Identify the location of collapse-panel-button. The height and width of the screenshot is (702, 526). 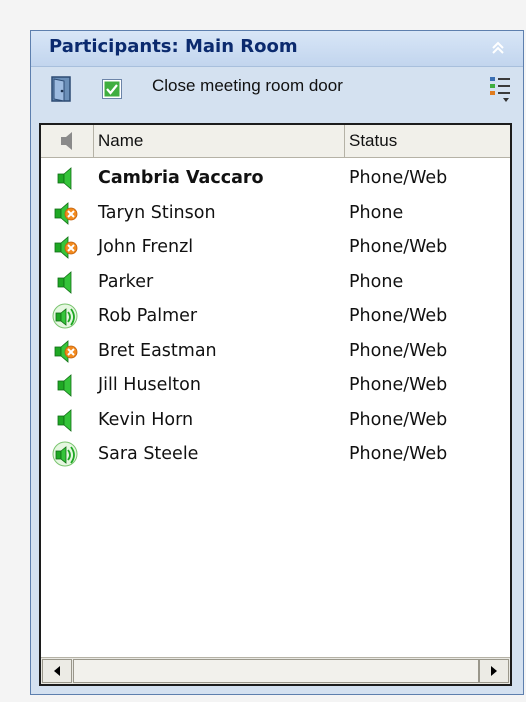
(498, 48).